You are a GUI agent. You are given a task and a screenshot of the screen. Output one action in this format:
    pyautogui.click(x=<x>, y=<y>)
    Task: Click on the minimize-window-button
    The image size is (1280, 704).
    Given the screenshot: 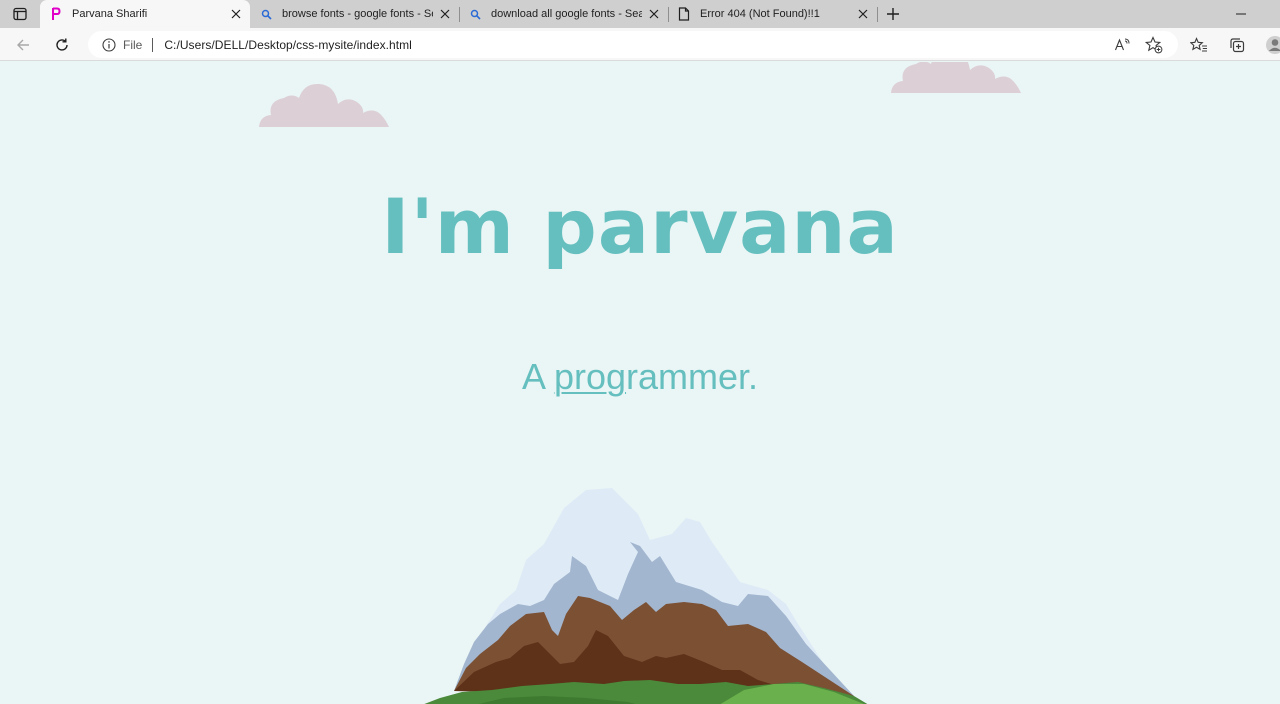 What is the action you would take?
    pyautogui.click(x=1241, y=14)
    